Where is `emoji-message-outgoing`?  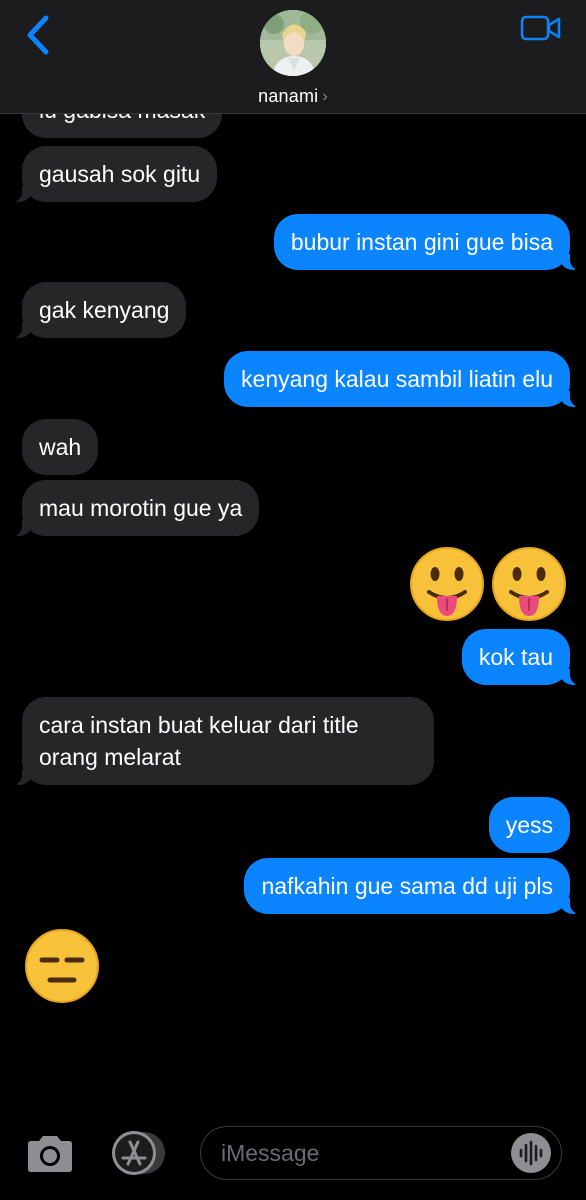 emoji-message-outgoing is located at coordinates (488, 586).